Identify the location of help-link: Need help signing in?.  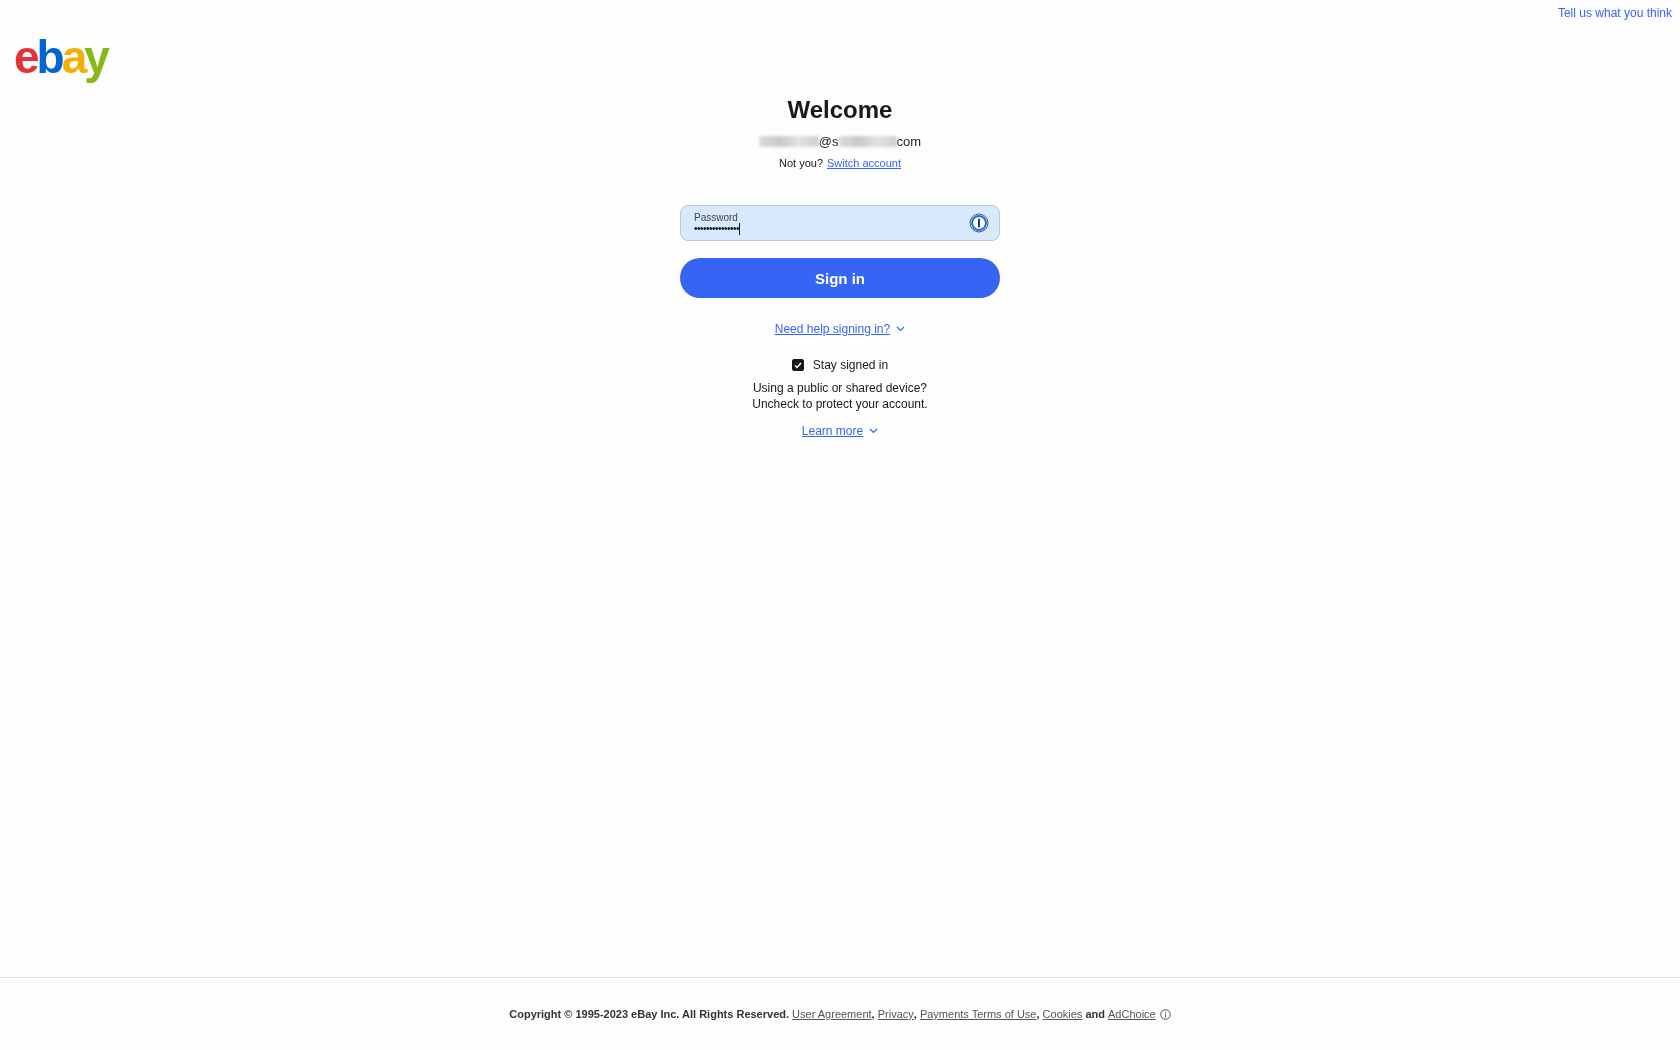
(832, 329).